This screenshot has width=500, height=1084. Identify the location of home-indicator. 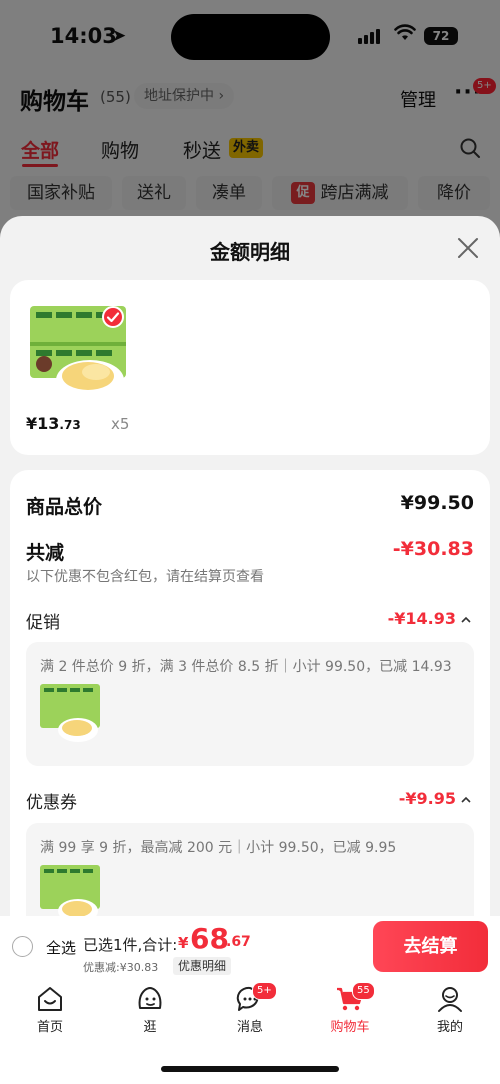
(250, 1069).